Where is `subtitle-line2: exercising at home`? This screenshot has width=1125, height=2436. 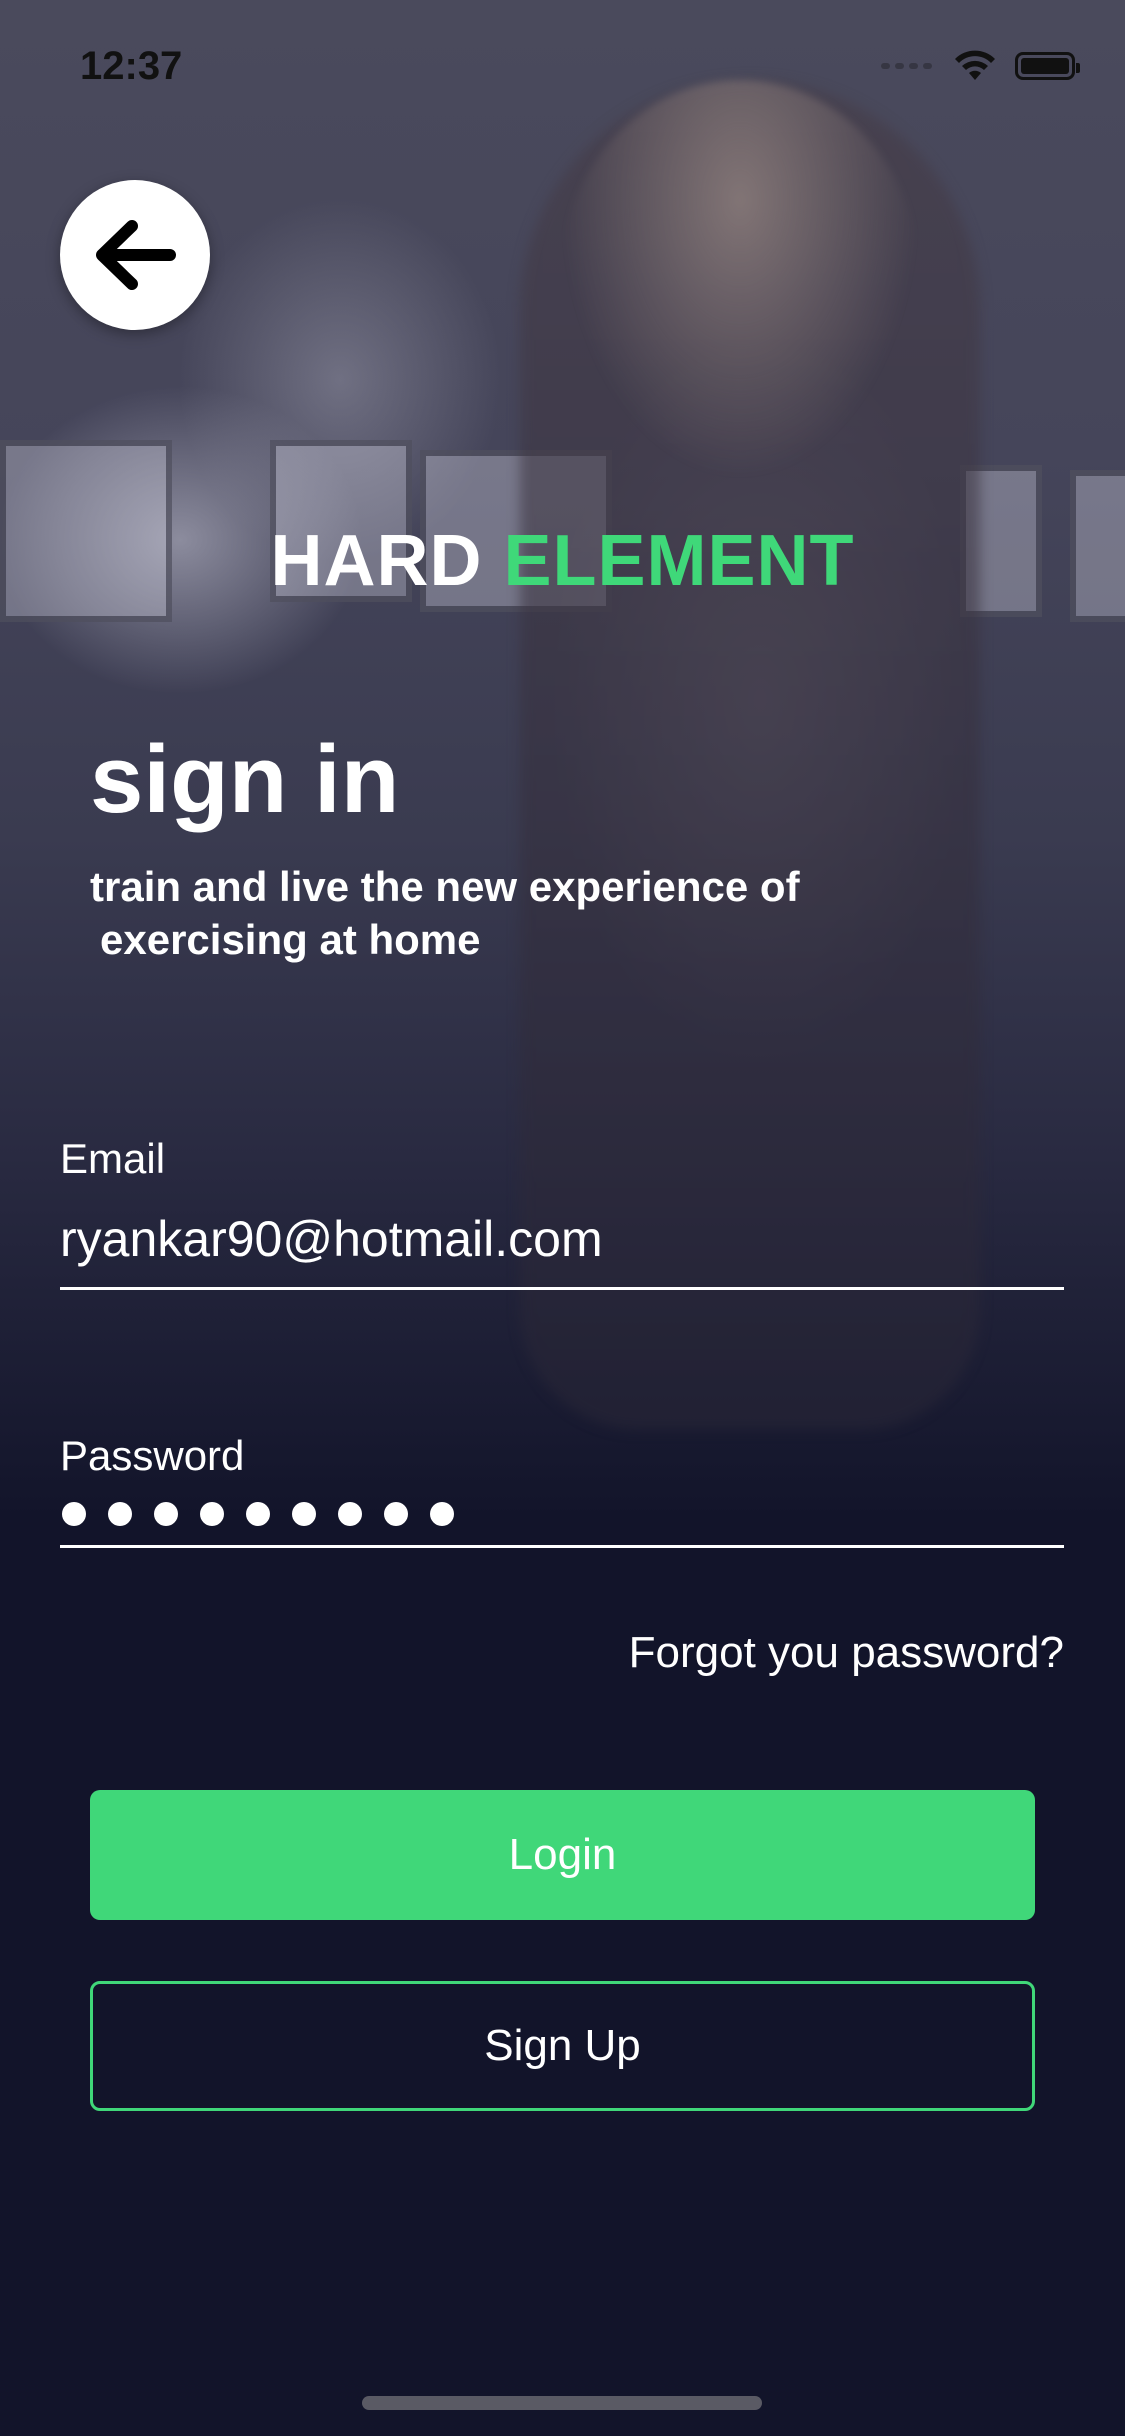 subtitle-line2: exercising at home is located at coordinates (290, 939).